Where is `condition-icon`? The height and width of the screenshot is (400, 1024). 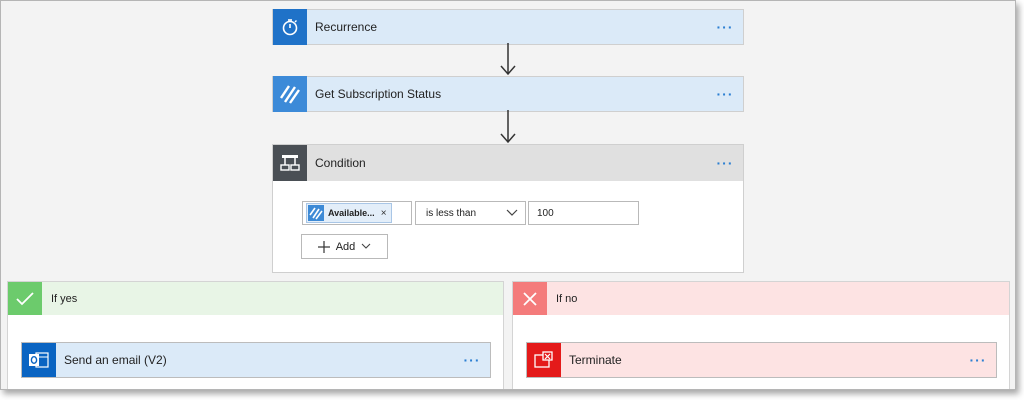
condition-icon is located at coordinates (290, 163).